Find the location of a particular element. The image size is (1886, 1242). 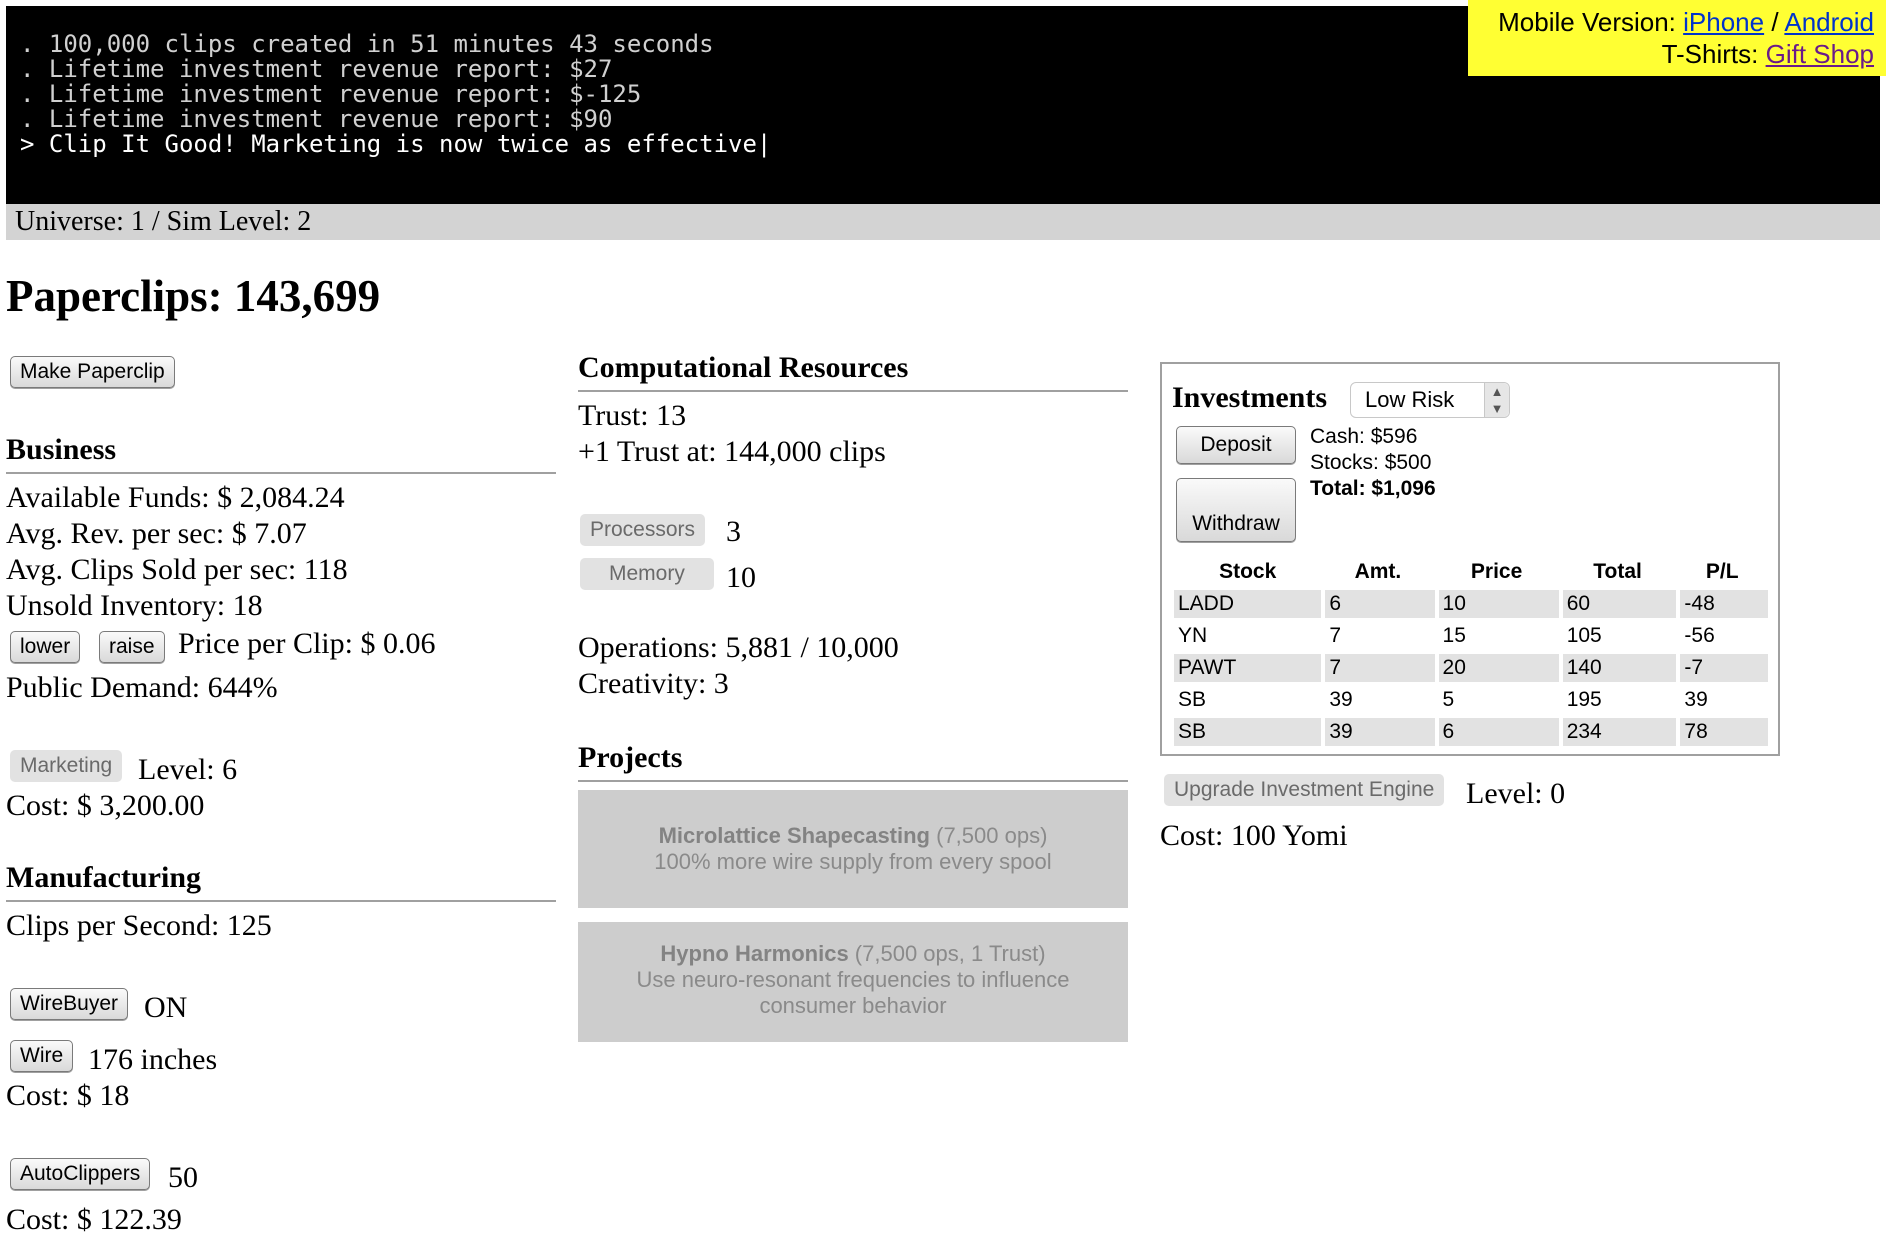

autoclippers-count: 50 is located at coordinates (183, 1177).